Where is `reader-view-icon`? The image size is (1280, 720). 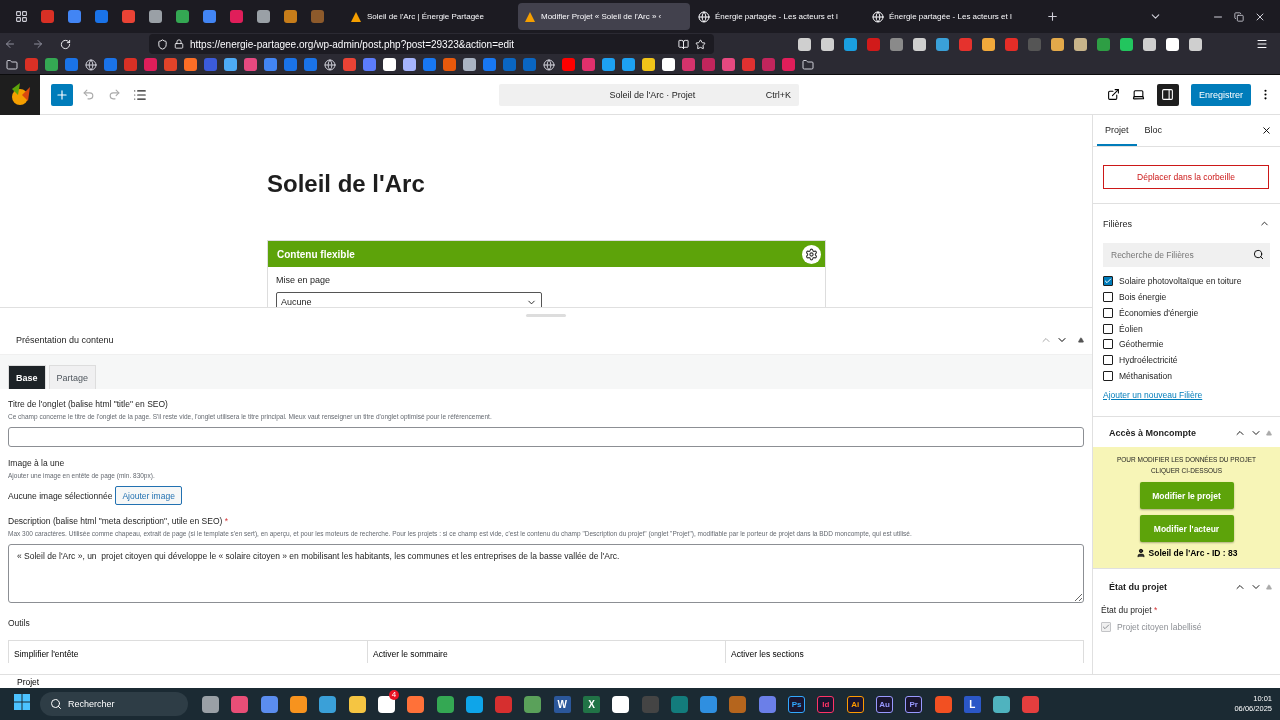 reader-view-icon is located at coordinates (683, 44).